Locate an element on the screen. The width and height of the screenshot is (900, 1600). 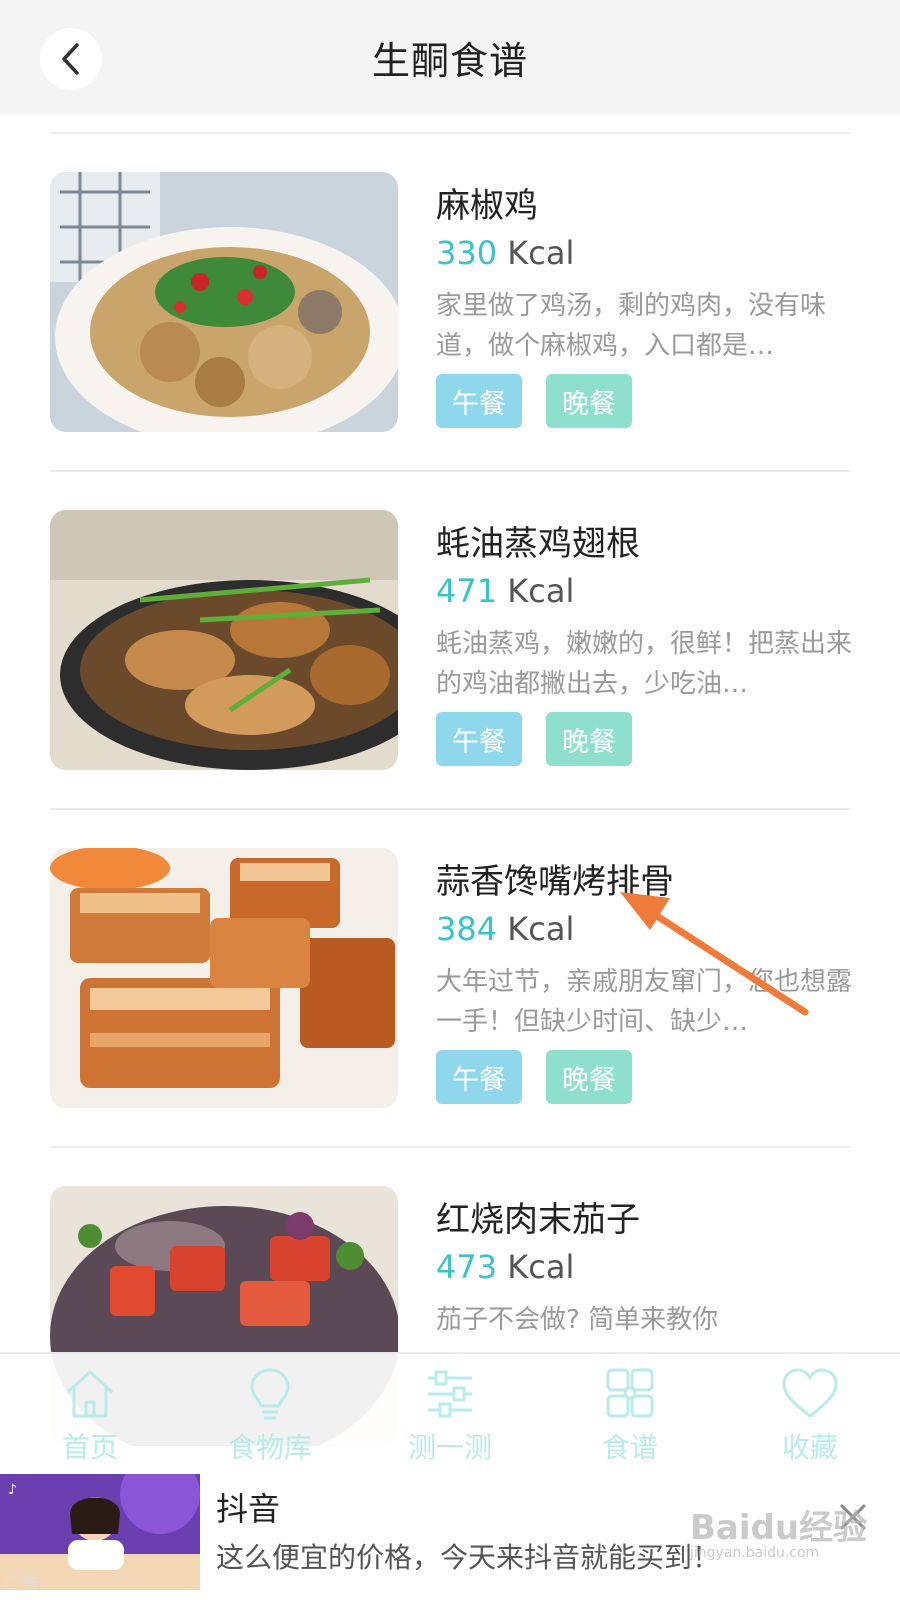
top-app-bar: 生酮食谱 is located at coordinates (450, 57).